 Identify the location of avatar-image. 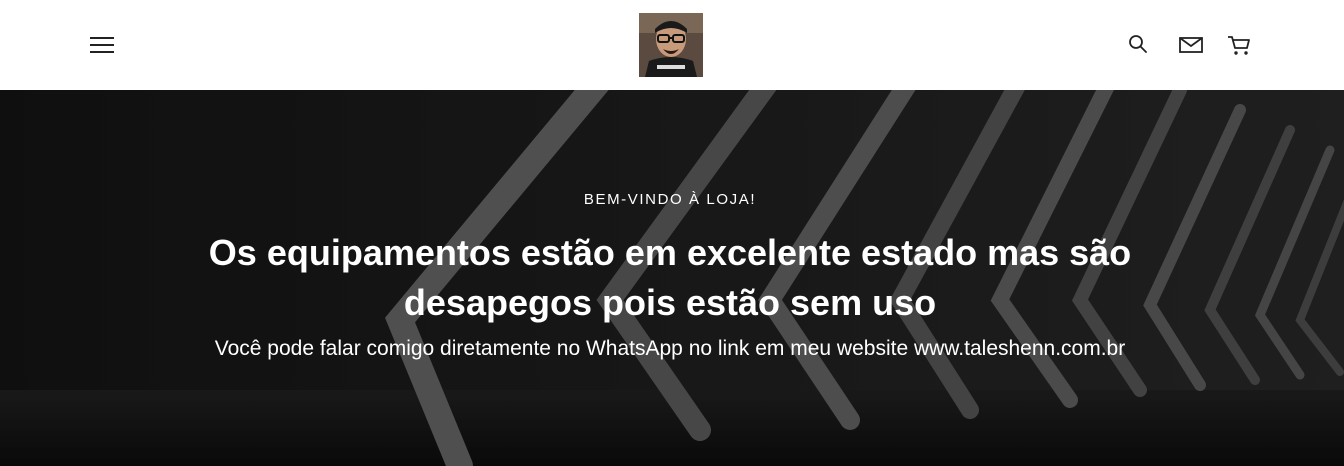
(671, 45).